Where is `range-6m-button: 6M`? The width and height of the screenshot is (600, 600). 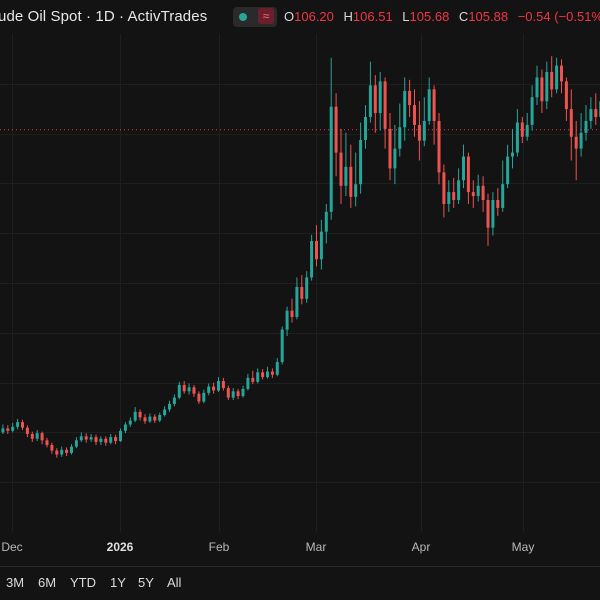 range-6m-button: 6M is located at coordinates (47, 582).